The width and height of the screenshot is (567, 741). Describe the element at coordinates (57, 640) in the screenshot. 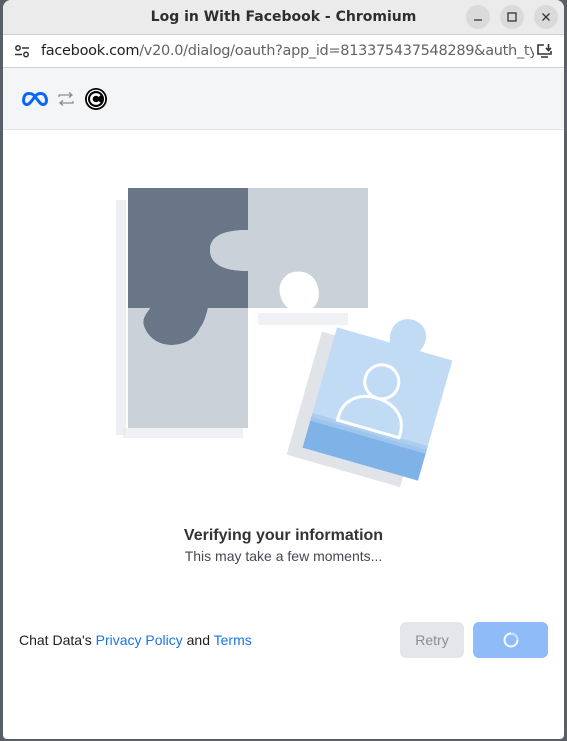

I see `legal-prefix: Chat Data's` at that location.